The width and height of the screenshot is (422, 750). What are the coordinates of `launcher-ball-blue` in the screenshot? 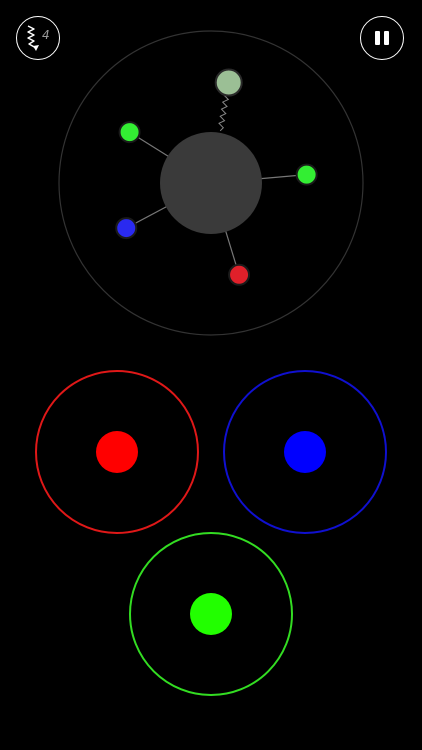 It's located at (305, 452).